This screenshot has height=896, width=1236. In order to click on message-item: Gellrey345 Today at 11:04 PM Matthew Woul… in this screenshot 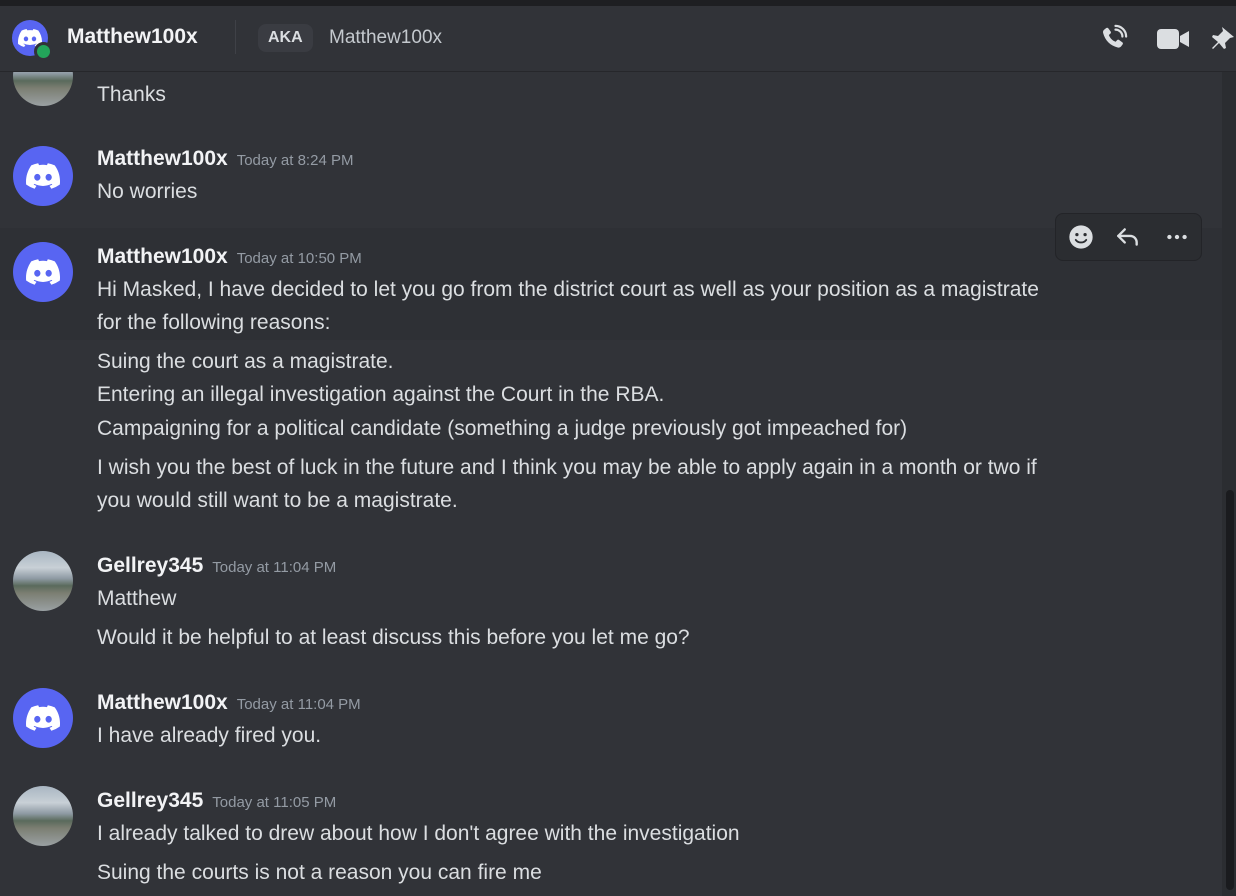, I will do `click(611, 597)`.